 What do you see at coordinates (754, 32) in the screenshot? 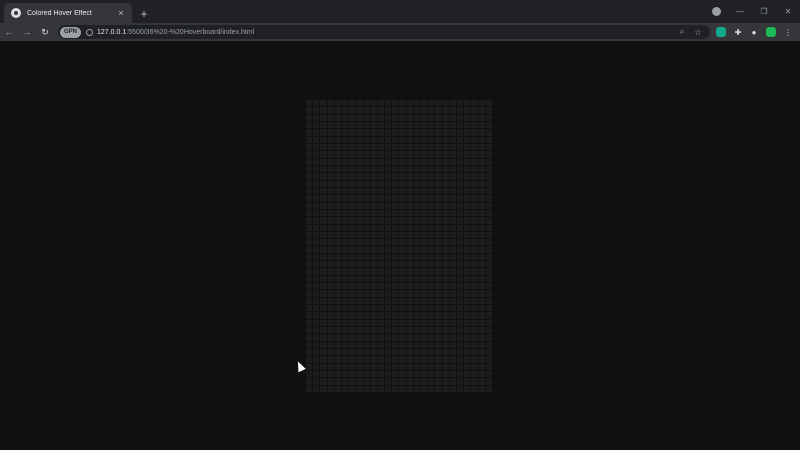
I see `profile-icon: ●` at bounding box center [754, 32].